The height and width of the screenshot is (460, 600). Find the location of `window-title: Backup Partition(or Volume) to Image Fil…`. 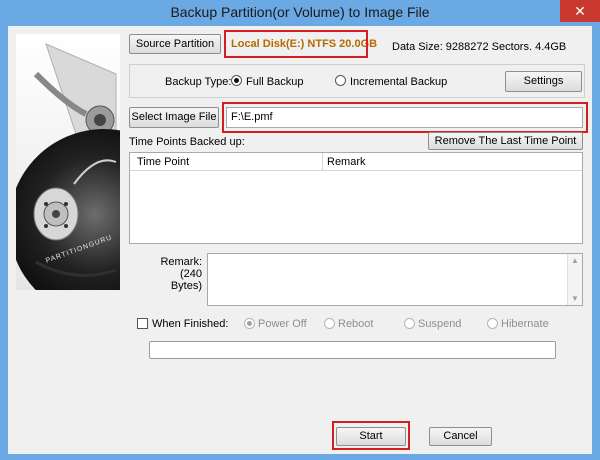

window-title: Backup Partition(or Volume) to Image Fil… is located at coordinates (300, 12).